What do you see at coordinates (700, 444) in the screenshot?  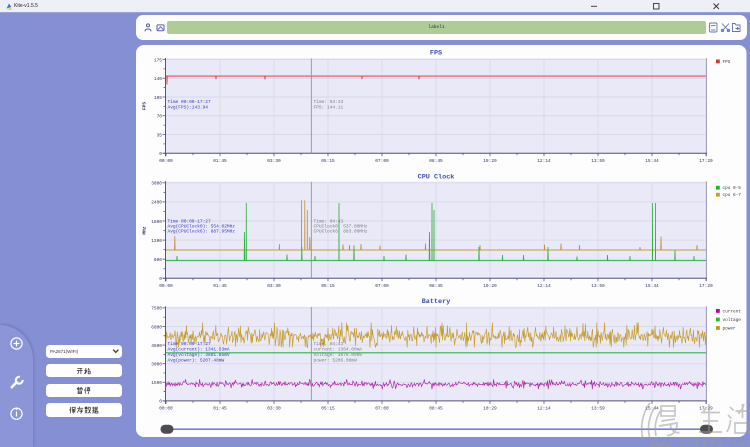 I see `svg-text: www.3olife.net` at bounding box center [700, 444].